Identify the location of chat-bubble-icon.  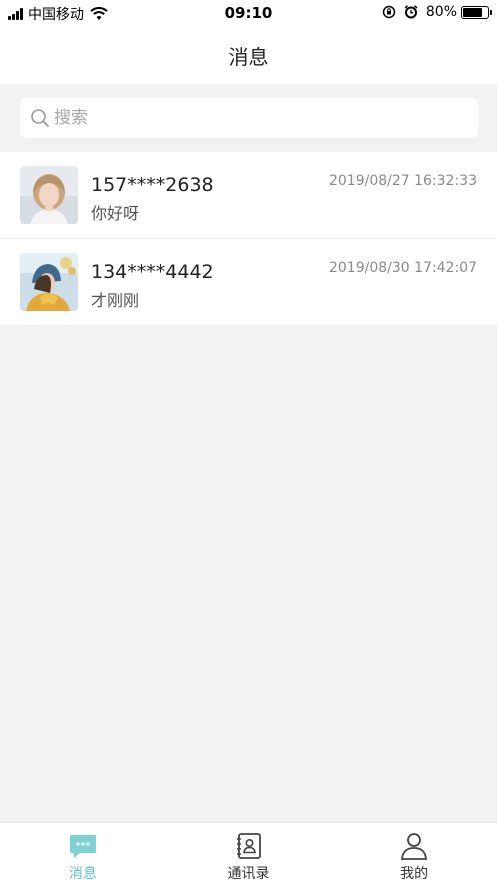
(82, 846).